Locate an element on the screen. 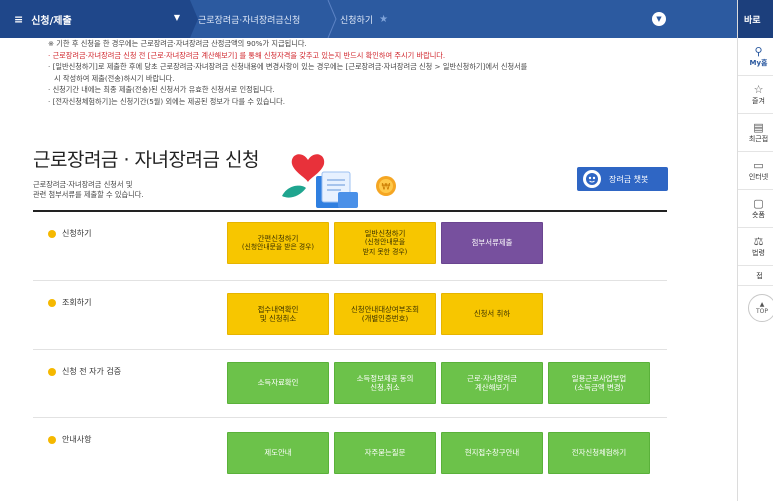  quick-item-internet: ▭ 인터넷 is located at coordinates (755, 171).